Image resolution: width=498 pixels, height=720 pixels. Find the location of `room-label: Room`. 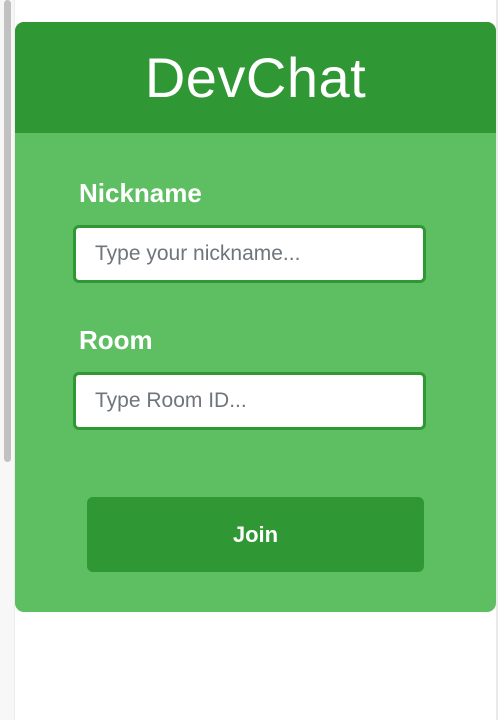

room-label: Room is located at coordinates (116, 340).